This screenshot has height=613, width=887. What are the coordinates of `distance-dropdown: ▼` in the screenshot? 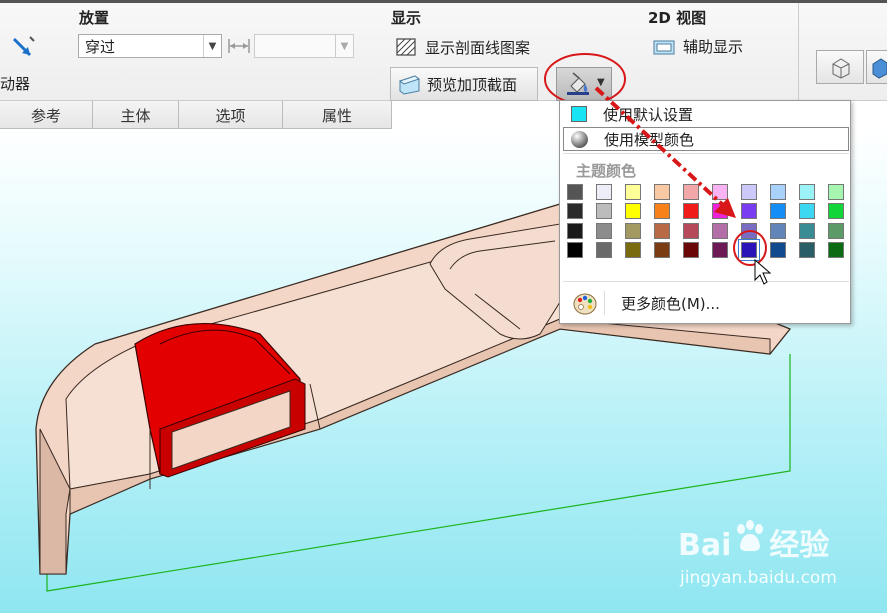 It's located at (304, 46).